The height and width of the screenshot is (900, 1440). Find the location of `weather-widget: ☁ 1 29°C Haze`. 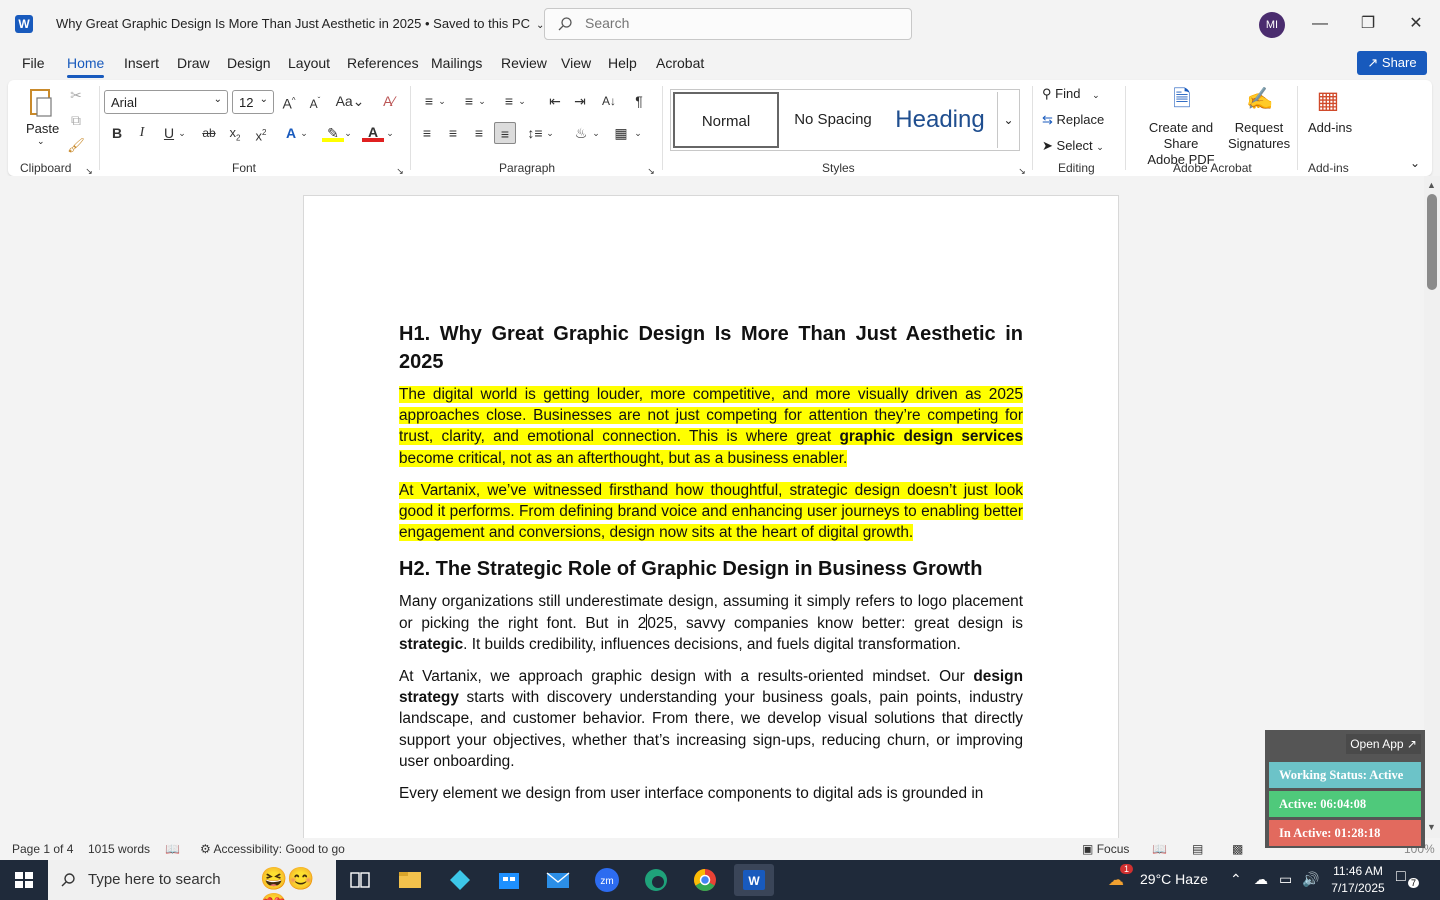

weather-widget: ☁ 1 29°C Haze is located at coordinates (1163, 880).